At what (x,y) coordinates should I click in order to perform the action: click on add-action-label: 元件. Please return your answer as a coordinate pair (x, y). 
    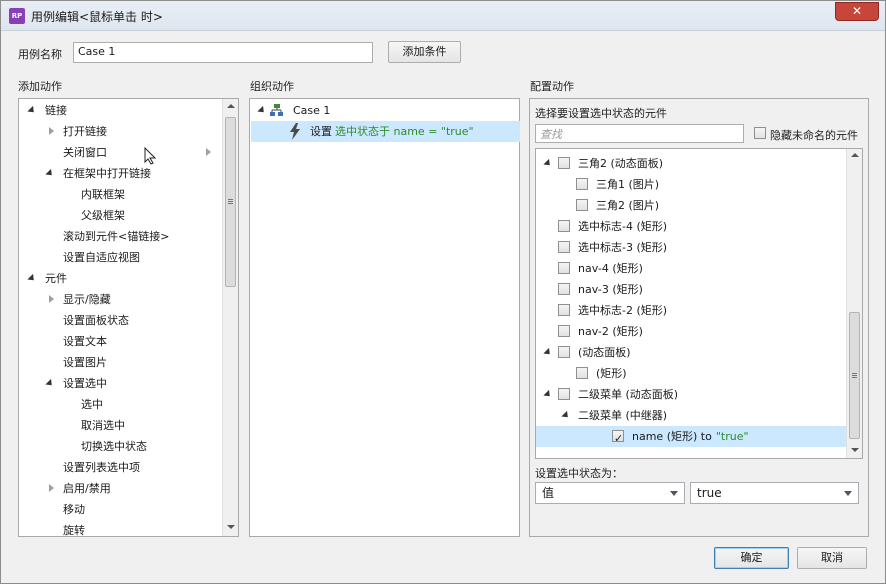
    Looking at the image, I should click on (56, 278).